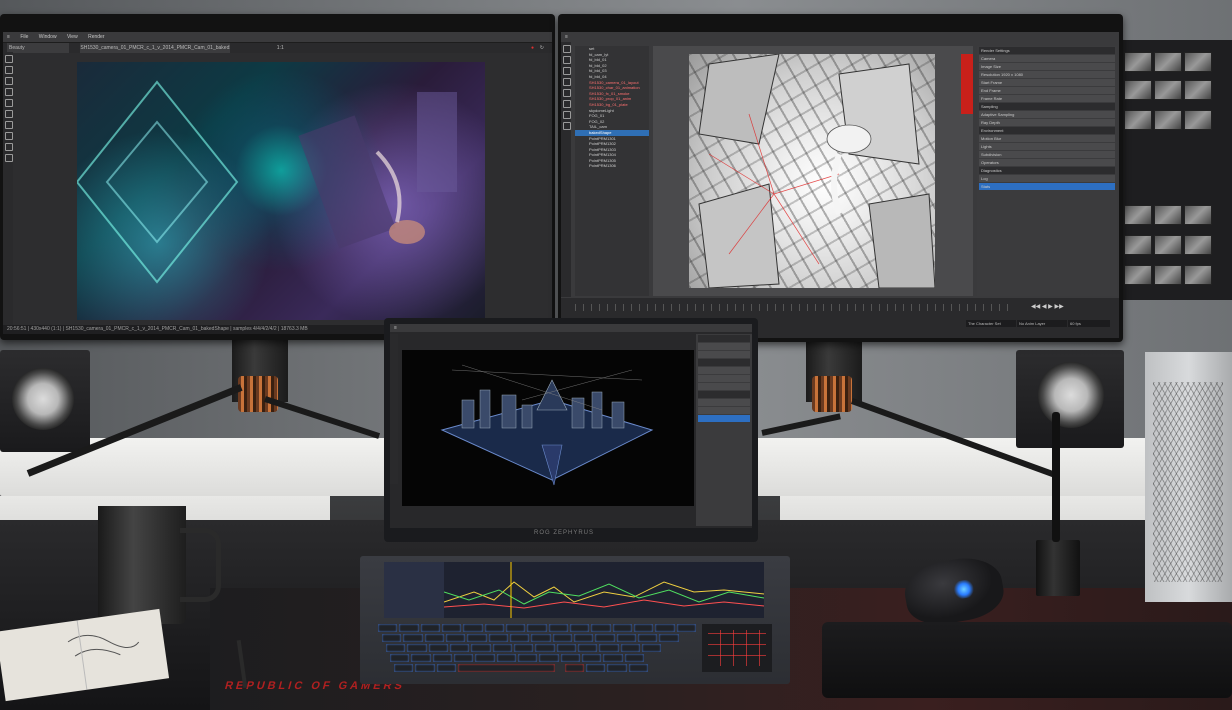 This screenshot has height=710, width=1232. I want to click on crop-tool-icon, so click(9, 81).